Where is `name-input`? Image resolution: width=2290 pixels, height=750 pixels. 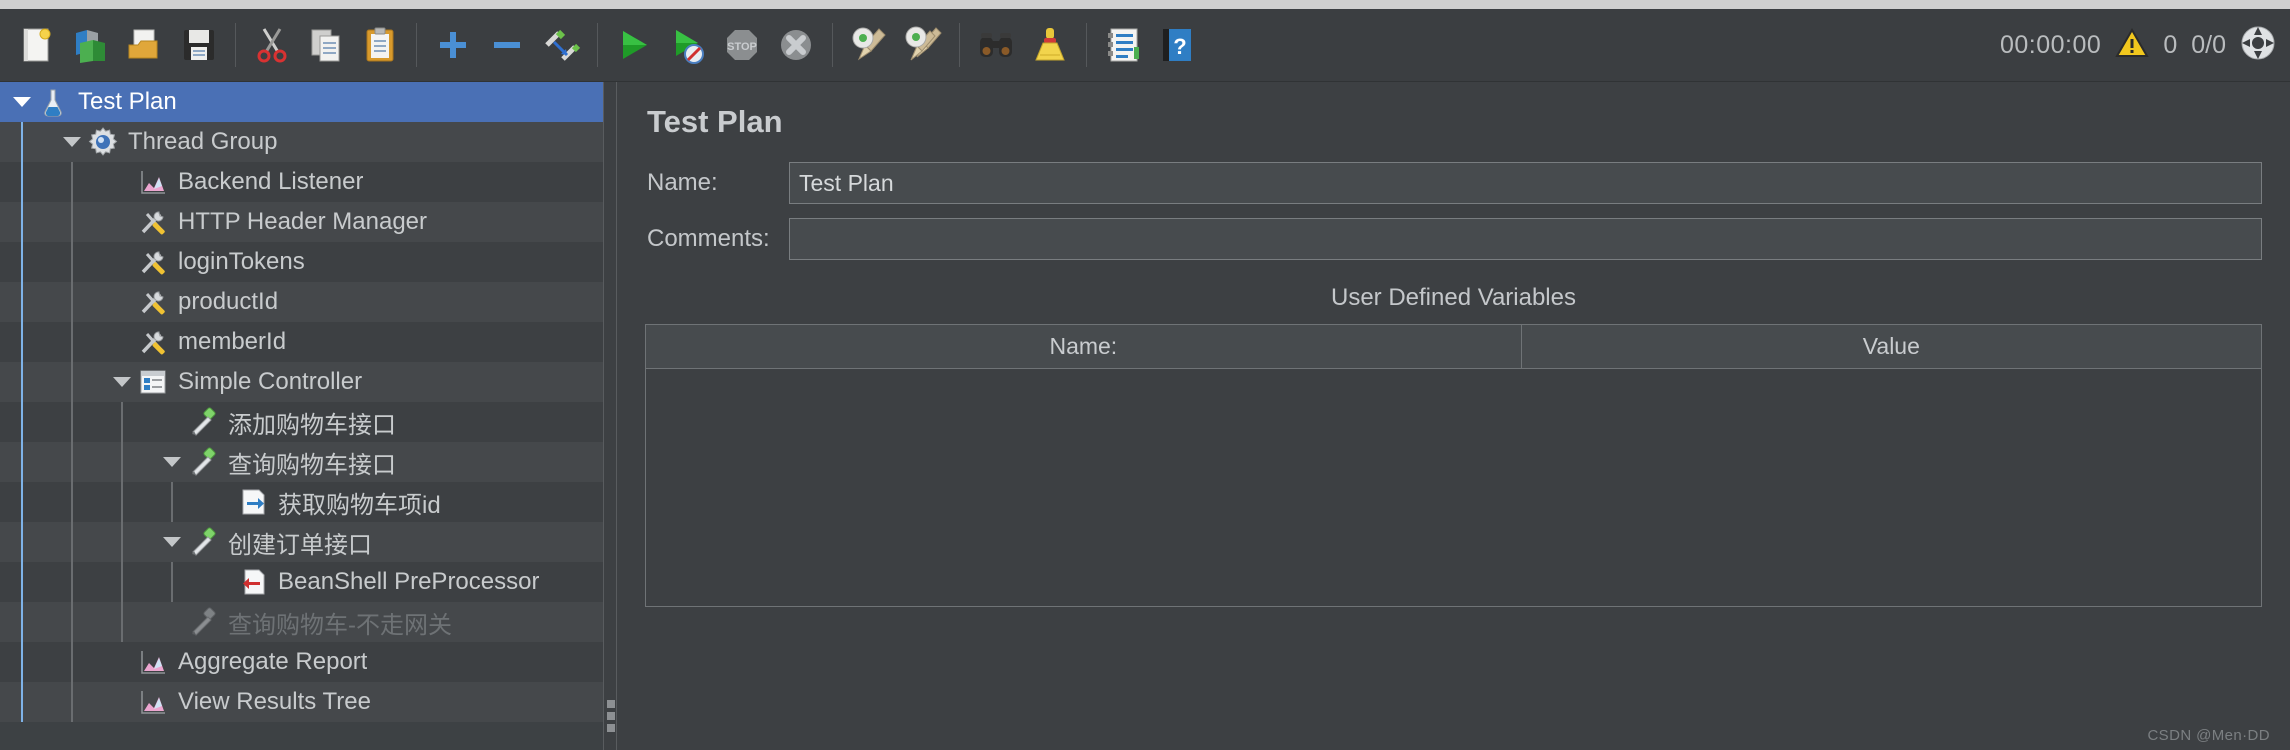 name-input is located at coordinates (1525, 183).